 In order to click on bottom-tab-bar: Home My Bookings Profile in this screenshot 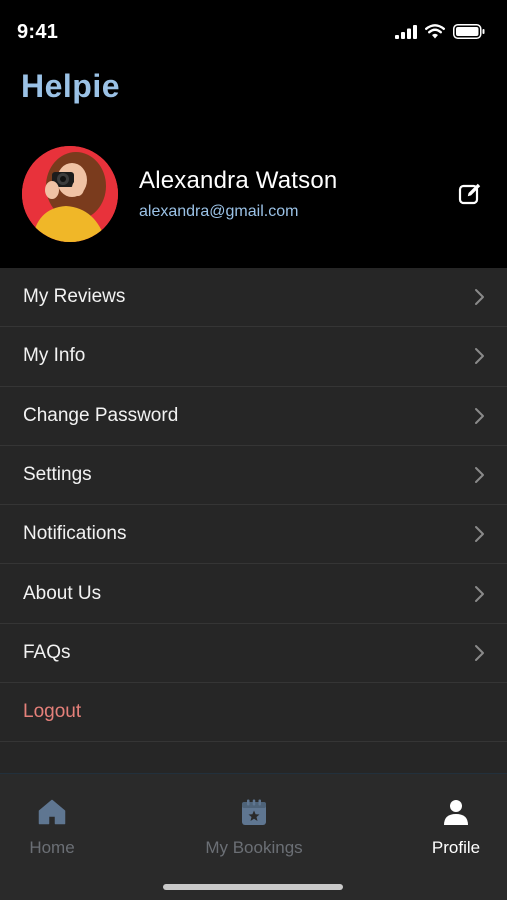, I will do `click(253, 836)`.